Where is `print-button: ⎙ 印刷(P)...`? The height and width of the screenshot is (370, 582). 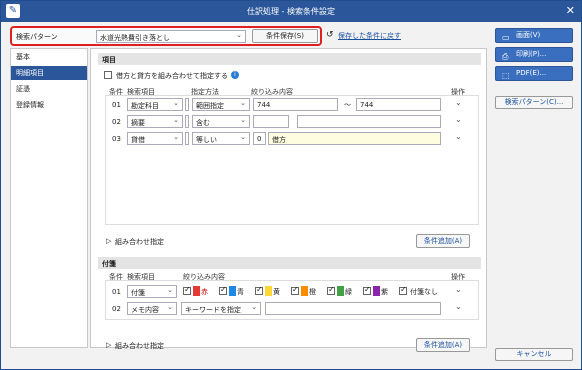
print-button: ⎙ 印刷(P)... is located at coordinates (534, 54).